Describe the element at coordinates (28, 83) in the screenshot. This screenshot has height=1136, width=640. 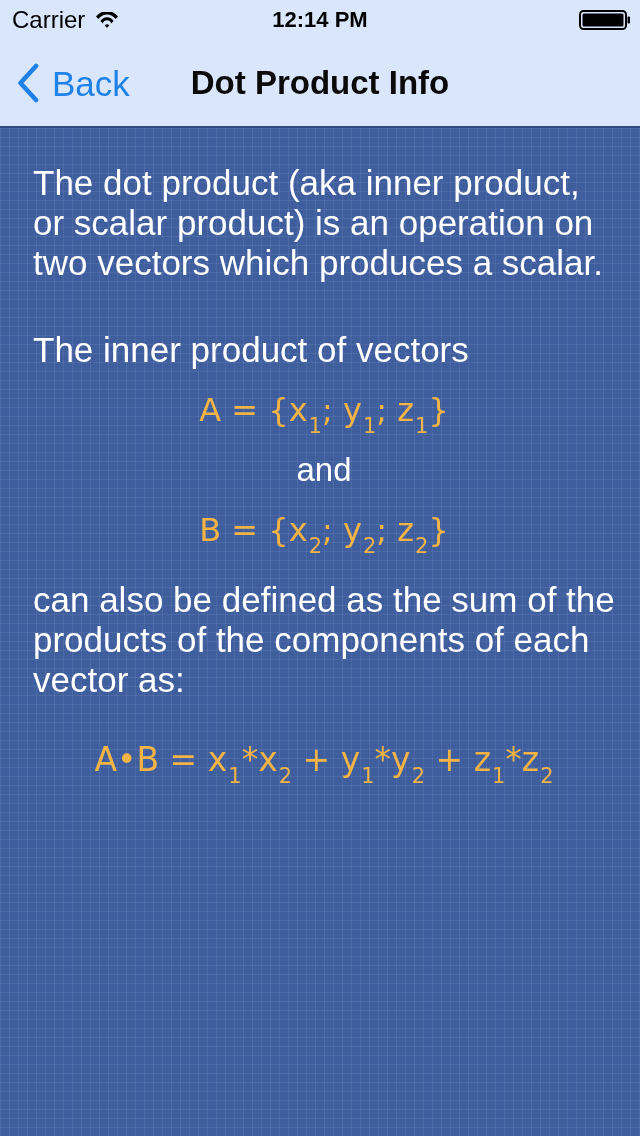
I see `chevron-left-icon` at that location.